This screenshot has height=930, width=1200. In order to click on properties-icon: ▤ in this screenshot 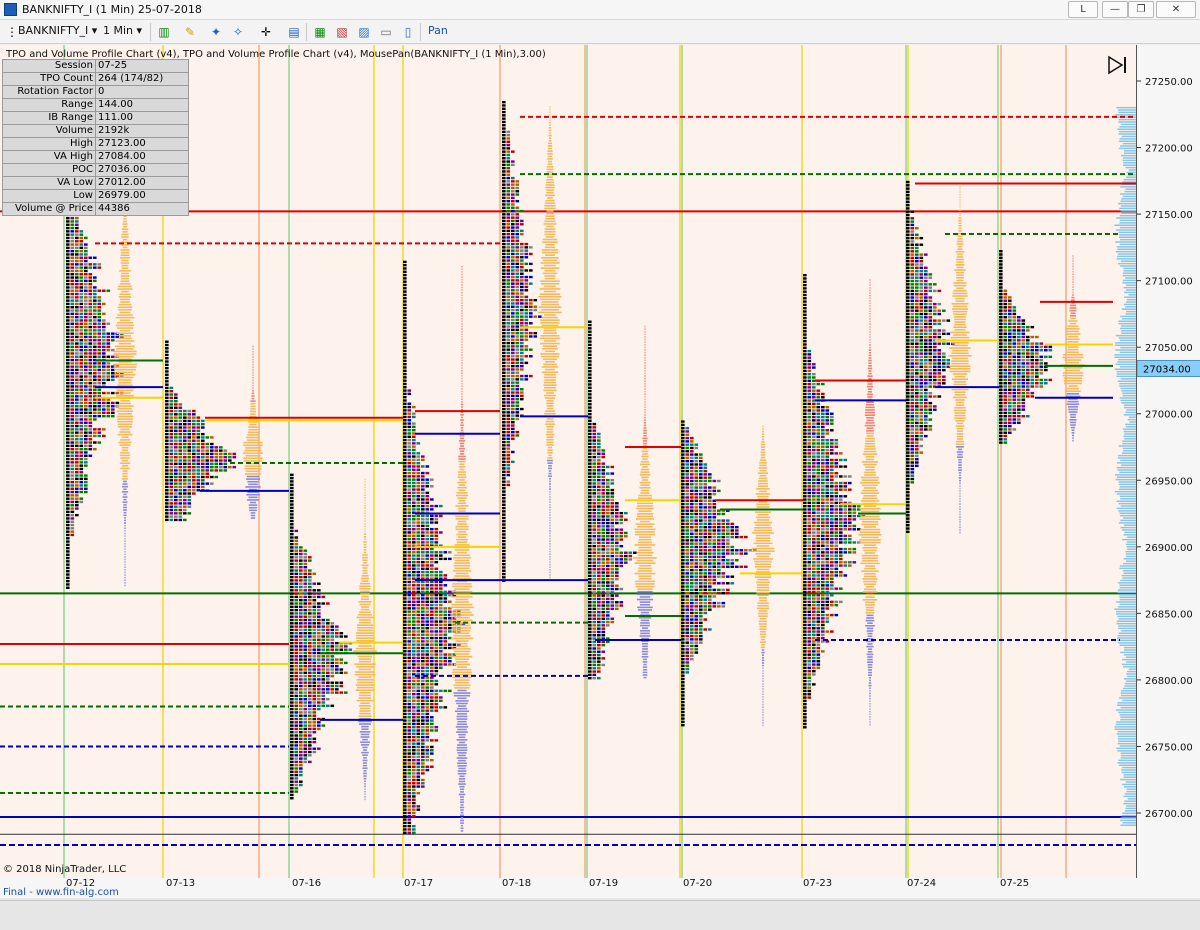, I will do `click(294, 32)`.